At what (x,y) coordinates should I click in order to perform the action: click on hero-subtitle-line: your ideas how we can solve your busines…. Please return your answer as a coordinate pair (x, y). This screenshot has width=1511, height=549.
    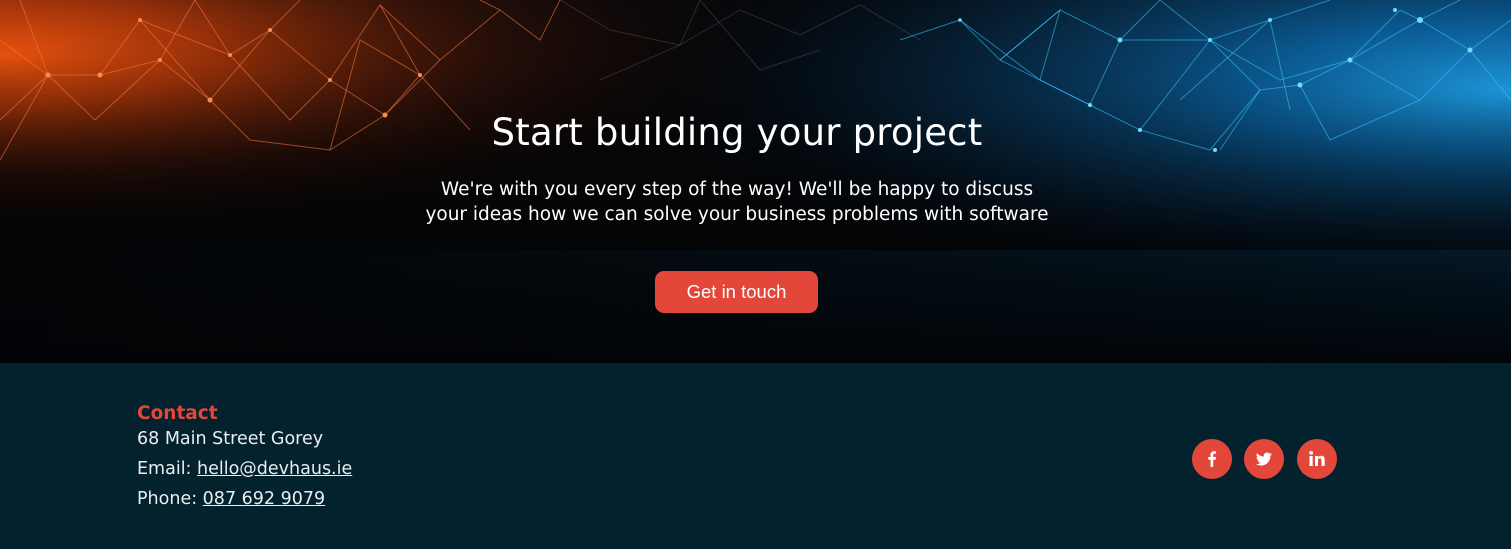
    Looking at the image, I should click on (737, 214).